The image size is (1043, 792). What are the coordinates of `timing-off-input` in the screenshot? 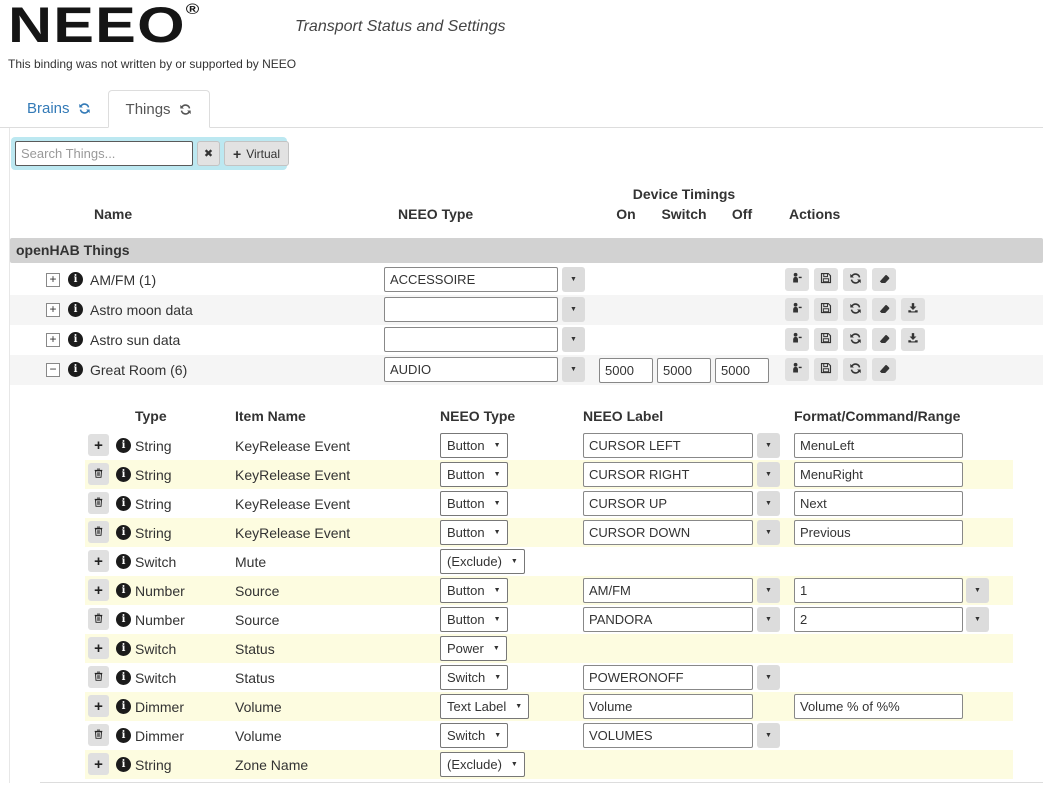 It's located at (742, 370).